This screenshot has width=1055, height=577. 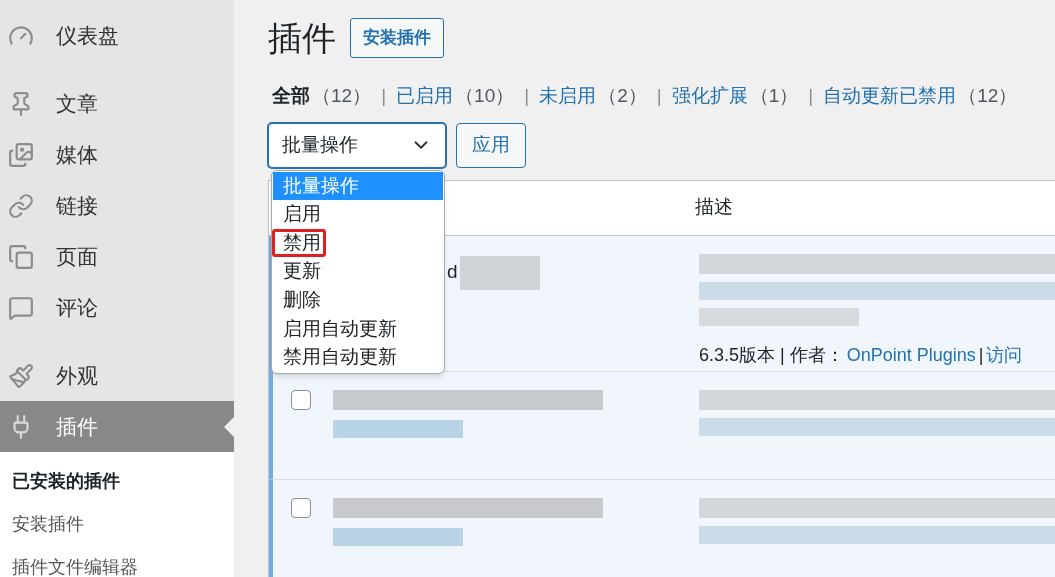 What do you see at coordinates (397, 38) in the screenshot?
I see `install-plugin-button: 安装插件` at bounding box center [397, 38].